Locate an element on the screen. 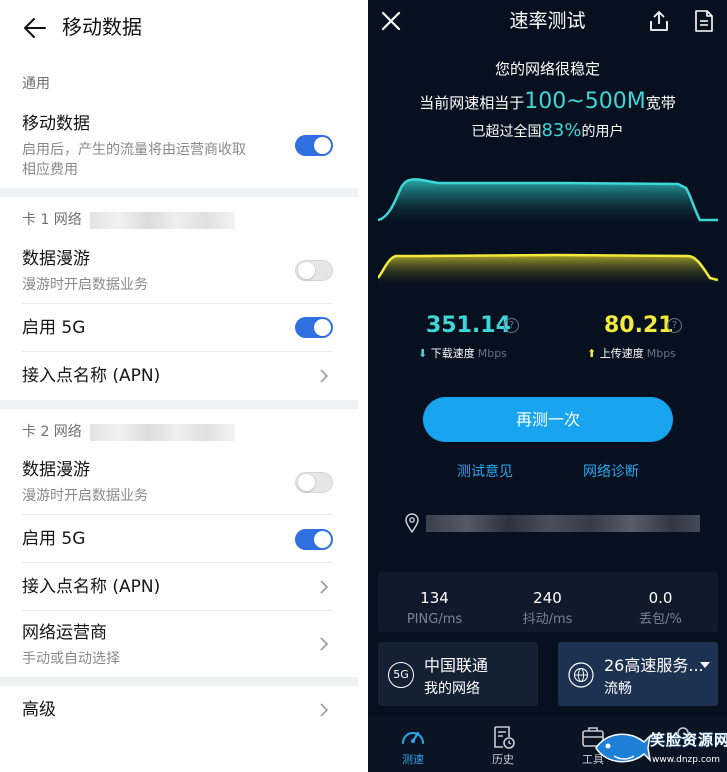 Image resolution: width=727 pixels, height=772 pixels. jitter-value: 240 is located at coordinates (547, 598).